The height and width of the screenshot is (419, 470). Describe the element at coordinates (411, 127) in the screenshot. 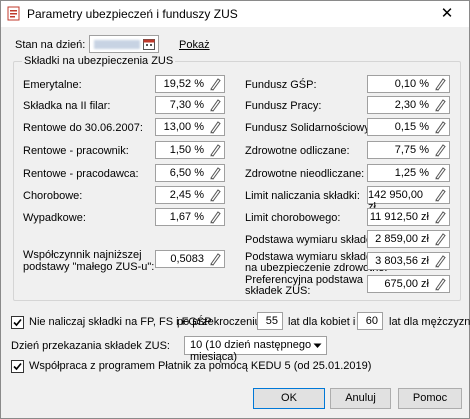

I see `fundusz-solidarnosciowy-value: 0,15 %` at that location.